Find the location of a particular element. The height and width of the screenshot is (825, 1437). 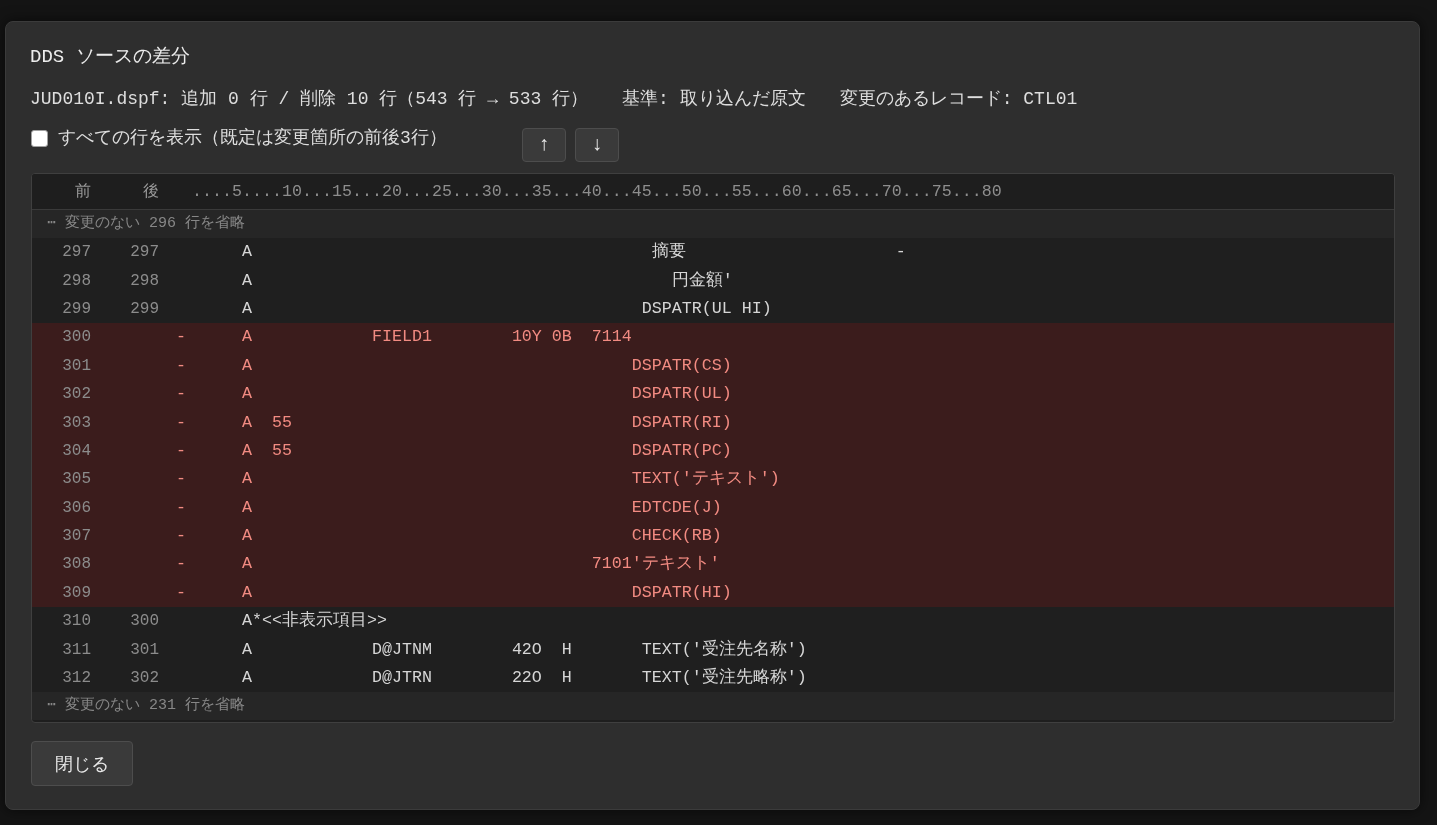

old-line-number: 301 is located at coordinates (76, 365).